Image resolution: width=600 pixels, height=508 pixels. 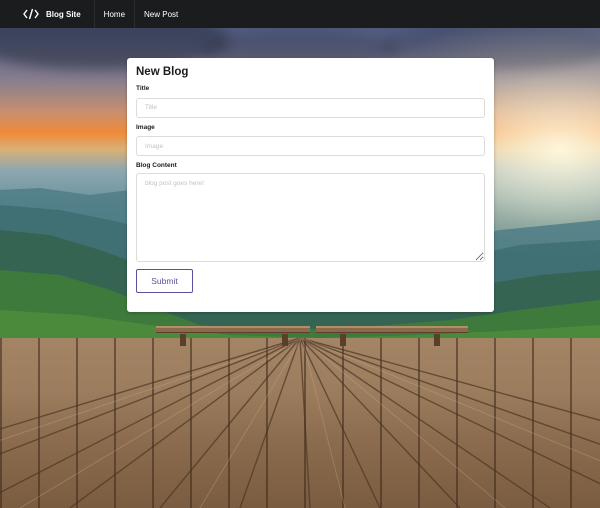 What do you see at coordinates (310, 146) in the screenshot?
I see `image-input` at bounding box center [310, 146].